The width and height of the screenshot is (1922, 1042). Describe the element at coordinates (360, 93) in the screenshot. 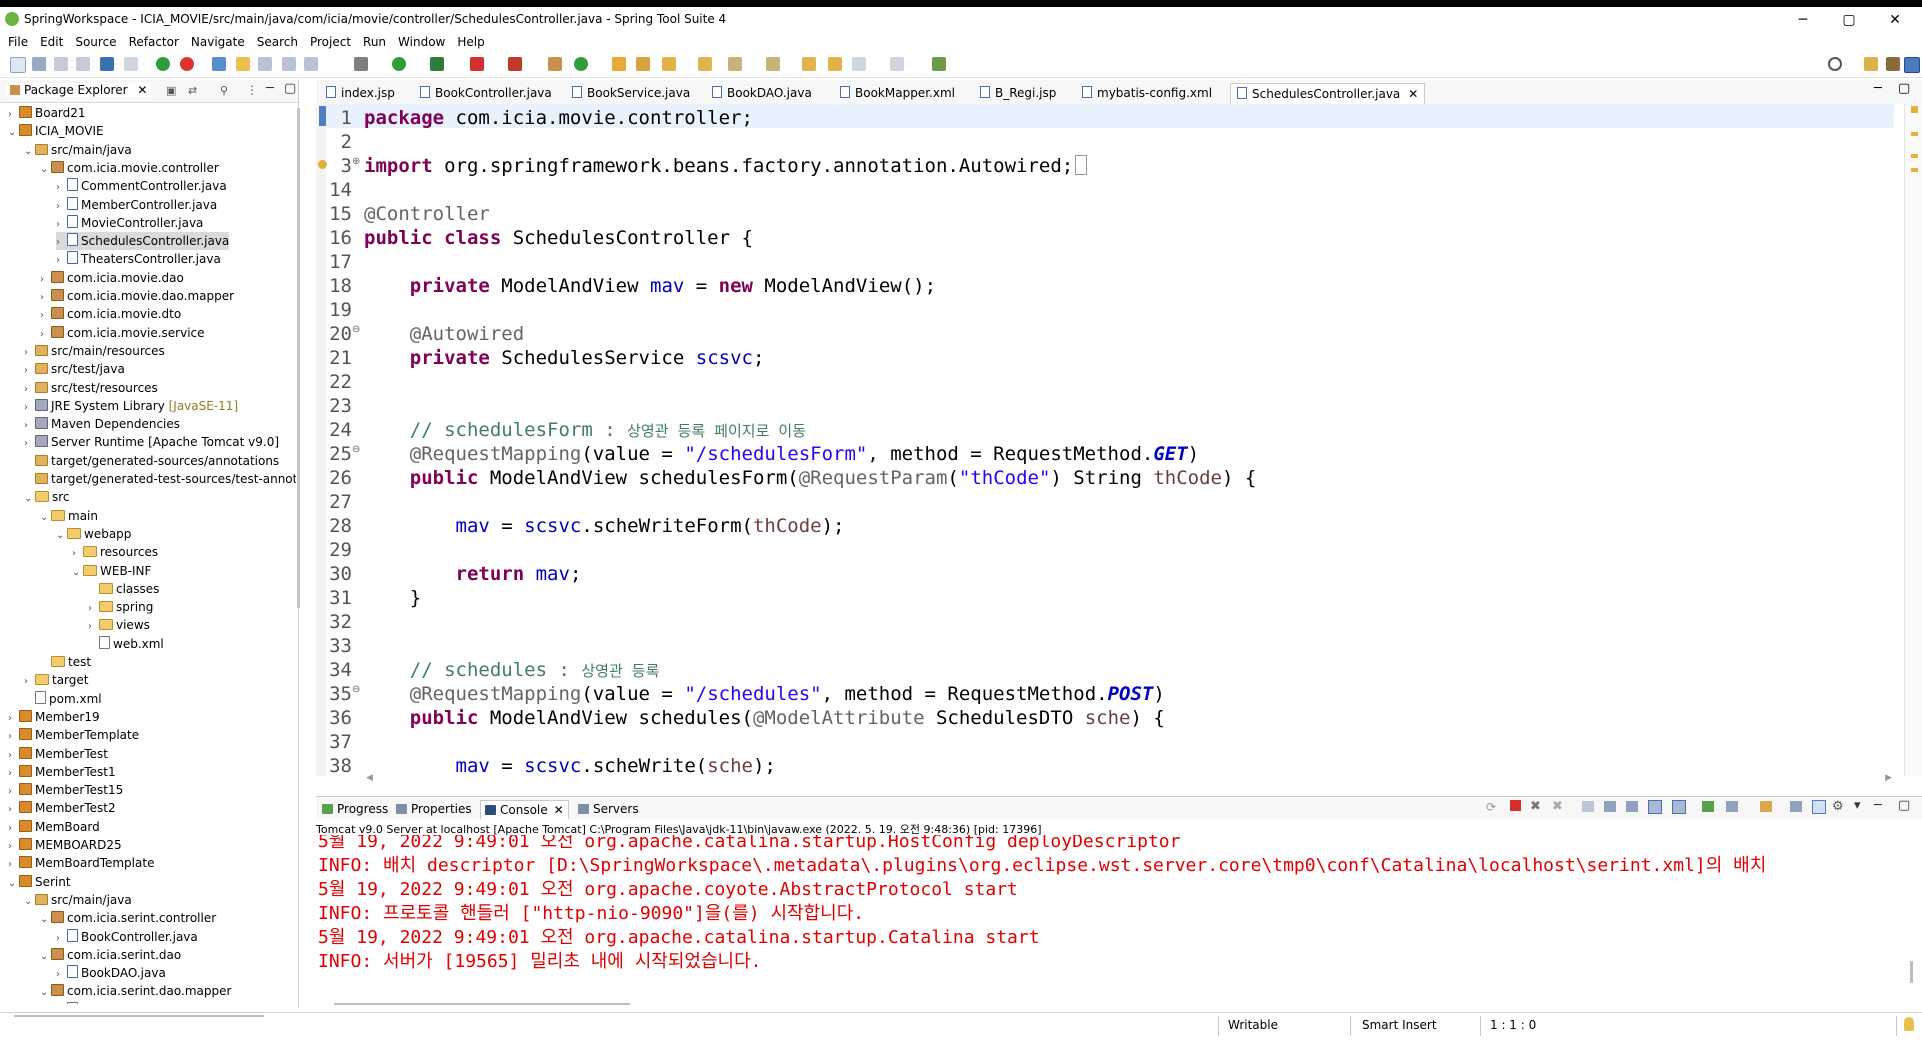

I see `tab-index-jsp: index.jsp` at that location.